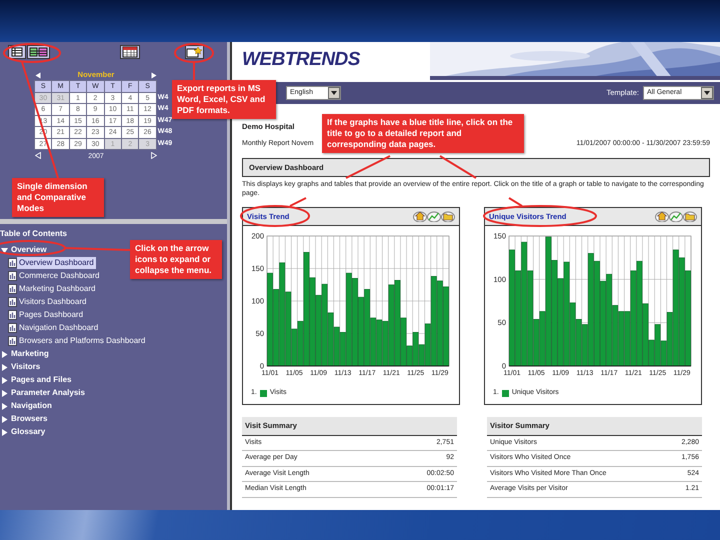 This screenshot has height=540, width=720. What do you see at coordinates (28, 432) in the screenshot?
I see `menu-item: Glossary` at bounding box center [28, 432].